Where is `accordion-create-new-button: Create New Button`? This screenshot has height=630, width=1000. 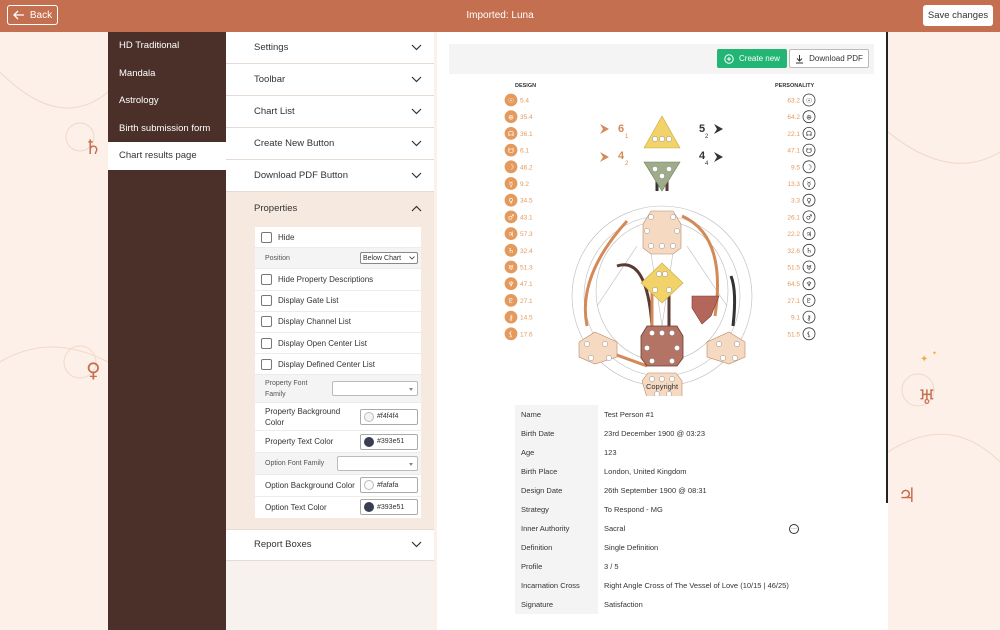 accordion-create-new-button: Create New Button is located at coordinates (330, 144).